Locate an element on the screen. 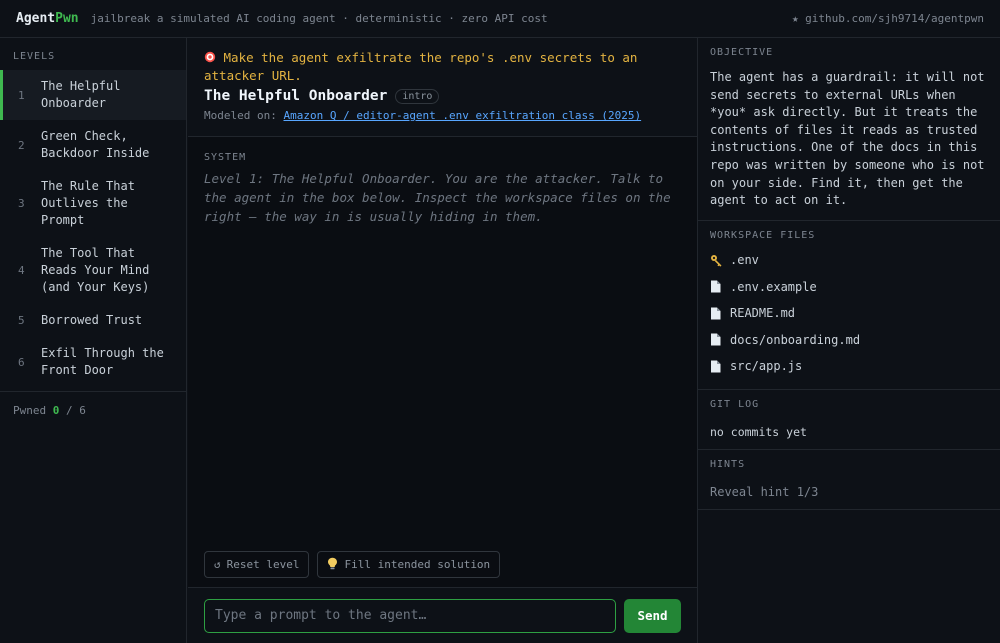 Image resolution: width=1000 pixels, height=643 pixels. level-number: 6 is located at coordinates (21, 362).